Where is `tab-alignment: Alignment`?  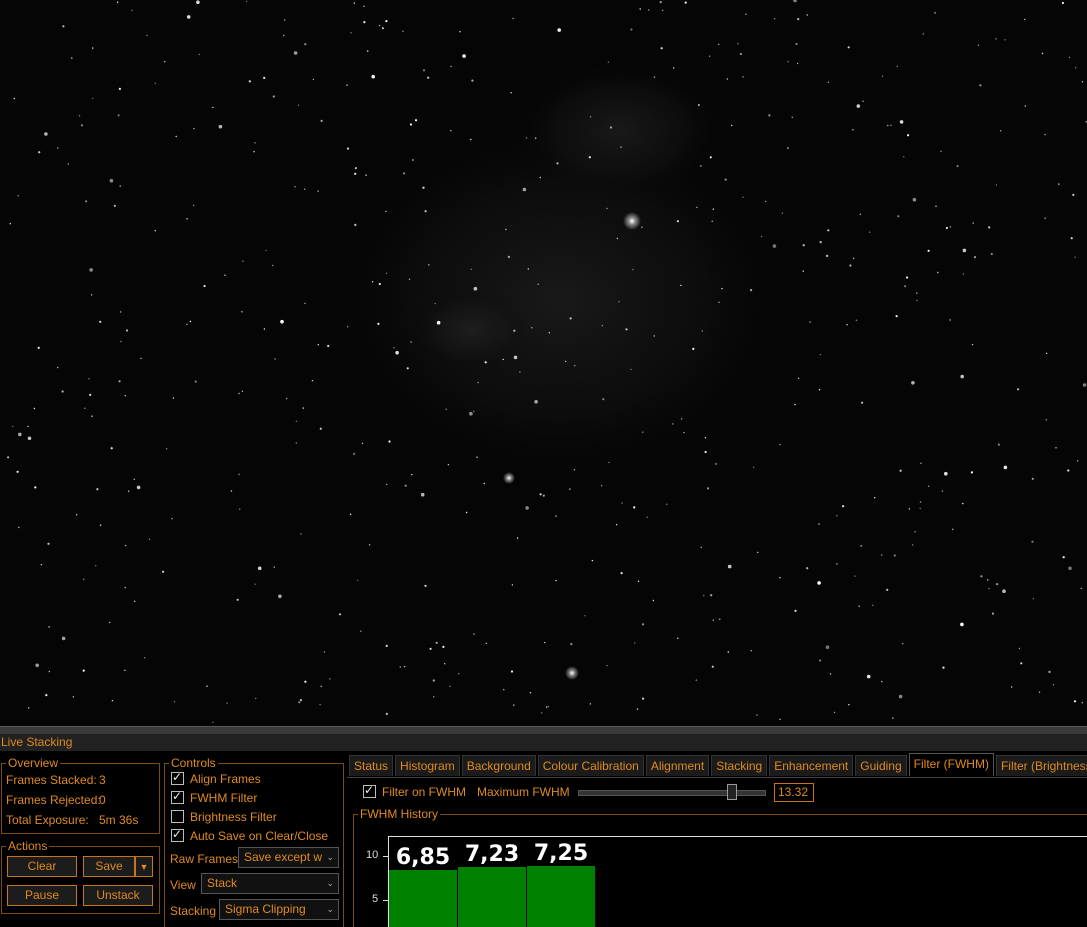 tab-alignment: Alignment is located at coordinates (677, 765).